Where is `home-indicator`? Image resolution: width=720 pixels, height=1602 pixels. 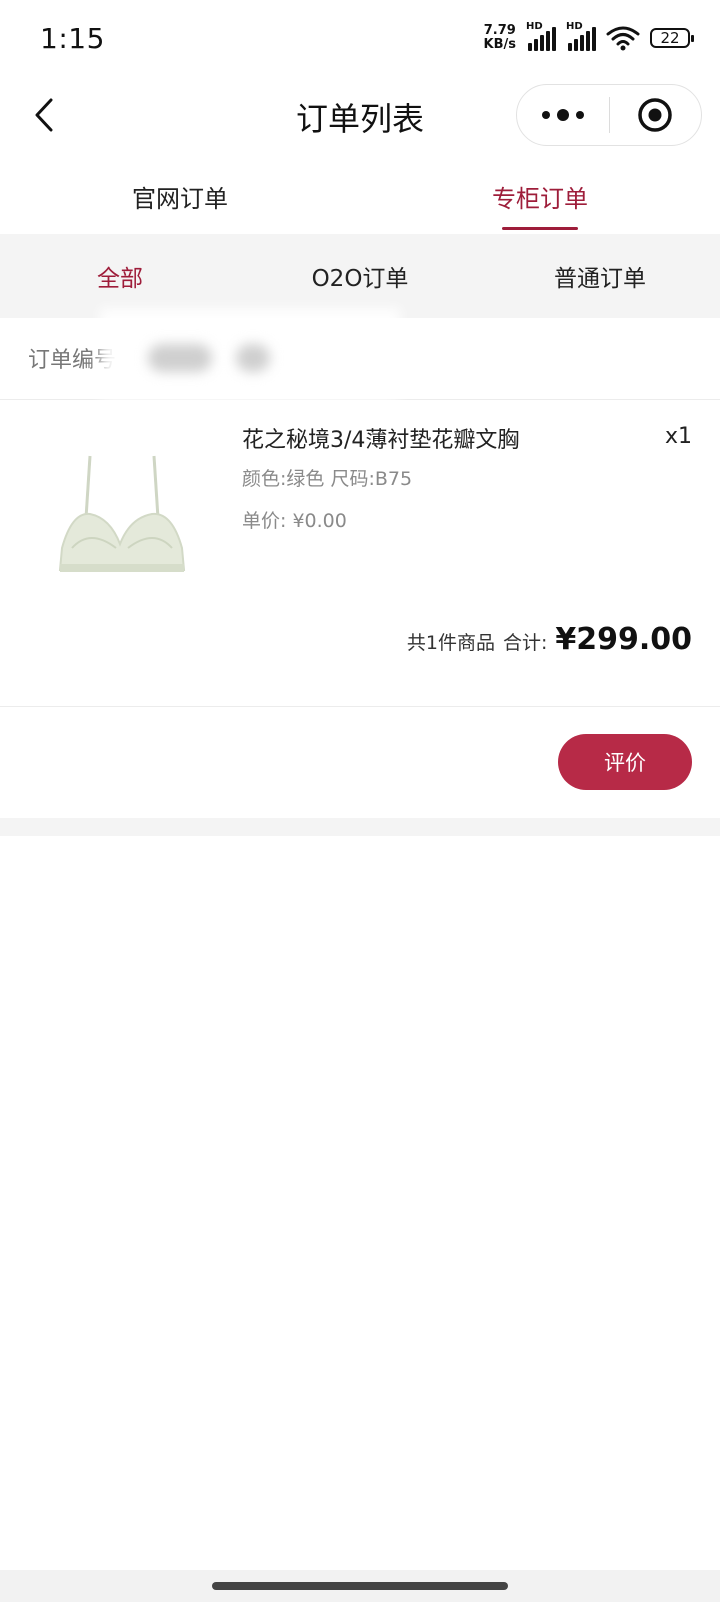
home-indicator is located at coordinates (360, 1586).